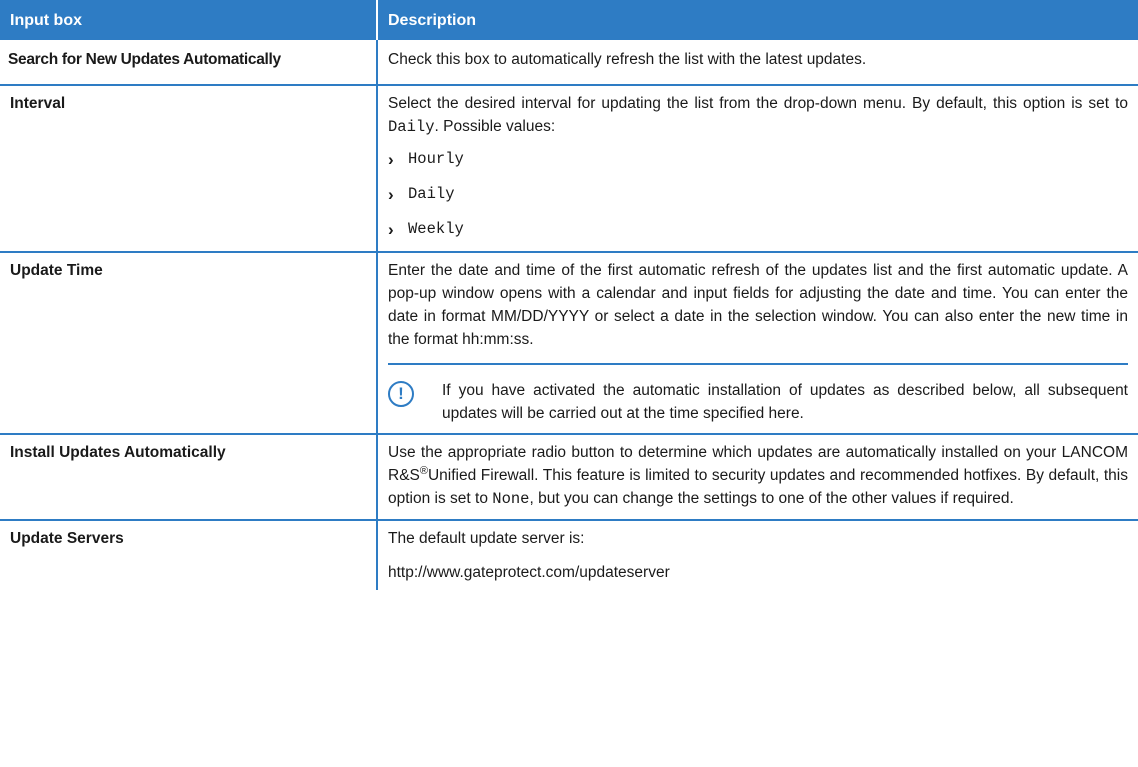 The height and width of the screenshot is (767, 1138). What do you see at coordinates (426, 159) in the screenshot?
I see `list-item: › Hourly` at bounding box center [426, 159].